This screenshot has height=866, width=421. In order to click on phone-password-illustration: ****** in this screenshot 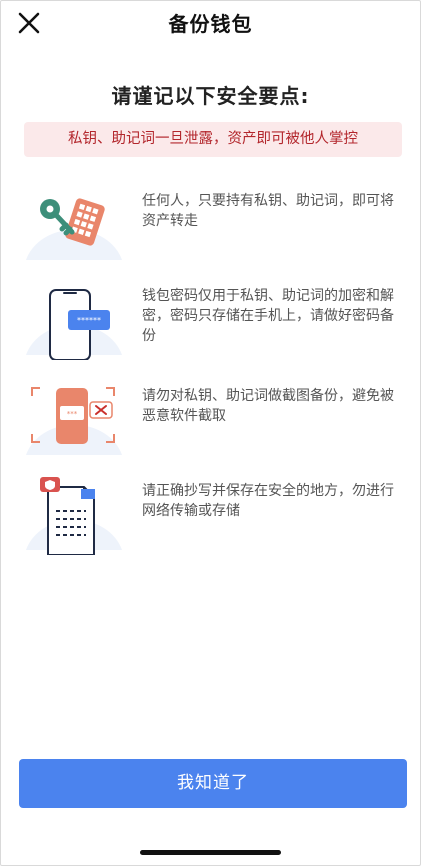, I will do `click(74, 324)`.